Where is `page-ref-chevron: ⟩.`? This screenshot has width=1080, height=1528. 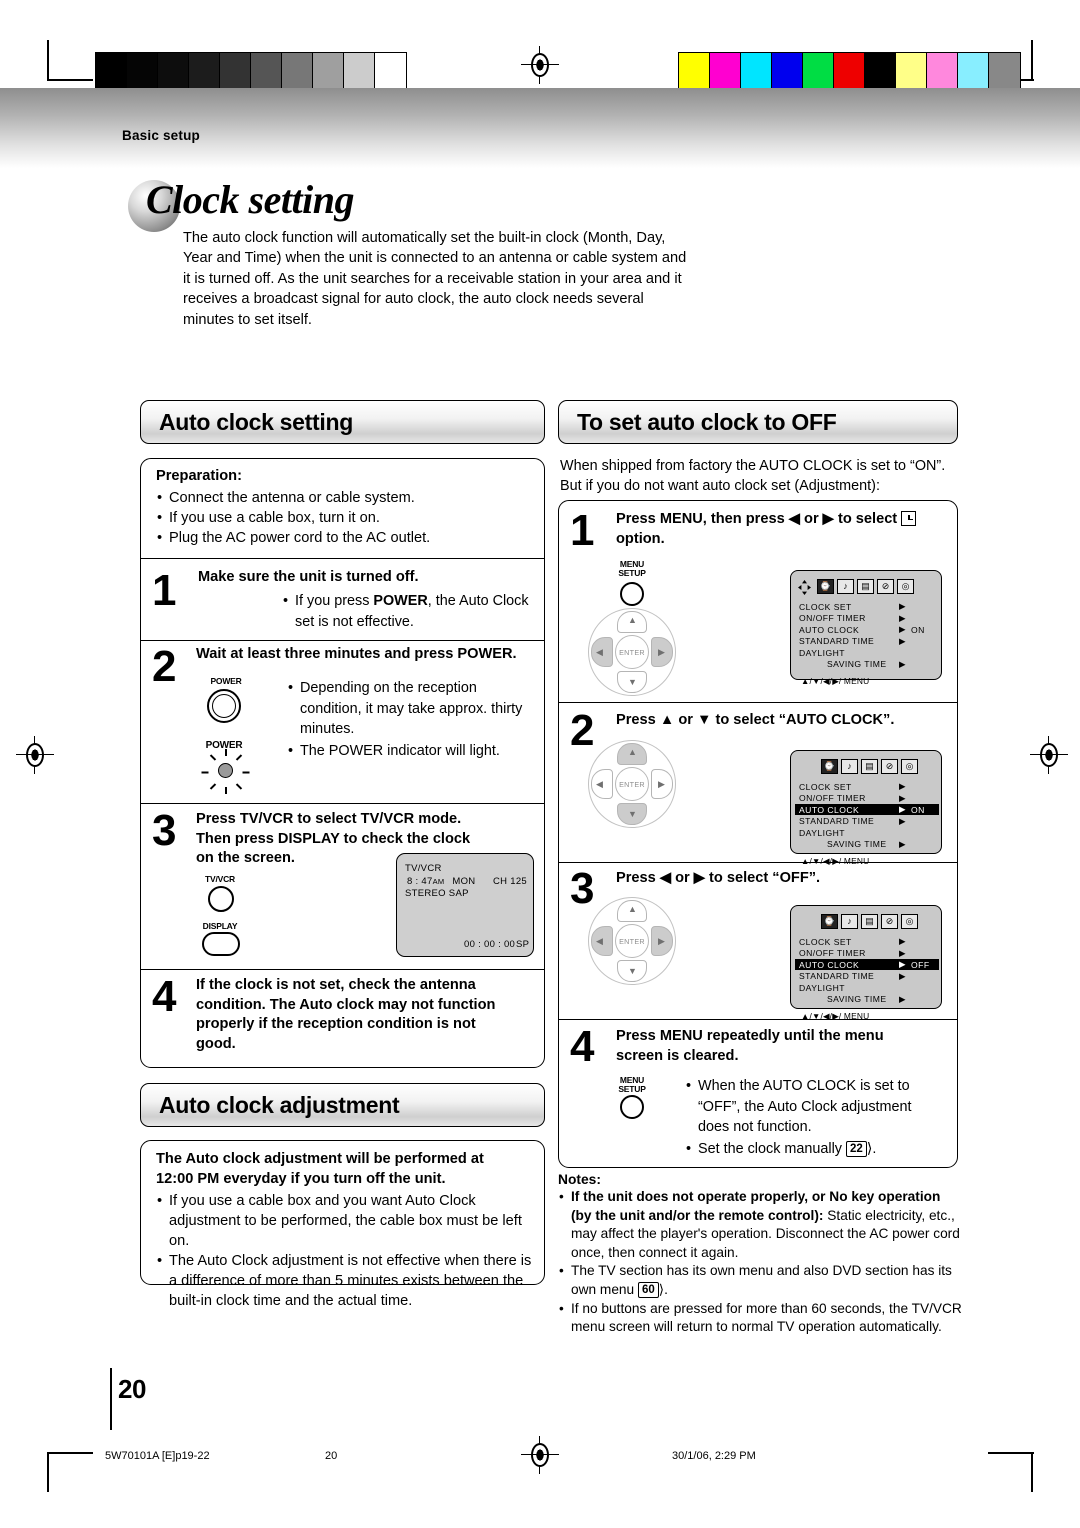 page-ref-chevron: ⟩. is located at coordinates (871, 1148).